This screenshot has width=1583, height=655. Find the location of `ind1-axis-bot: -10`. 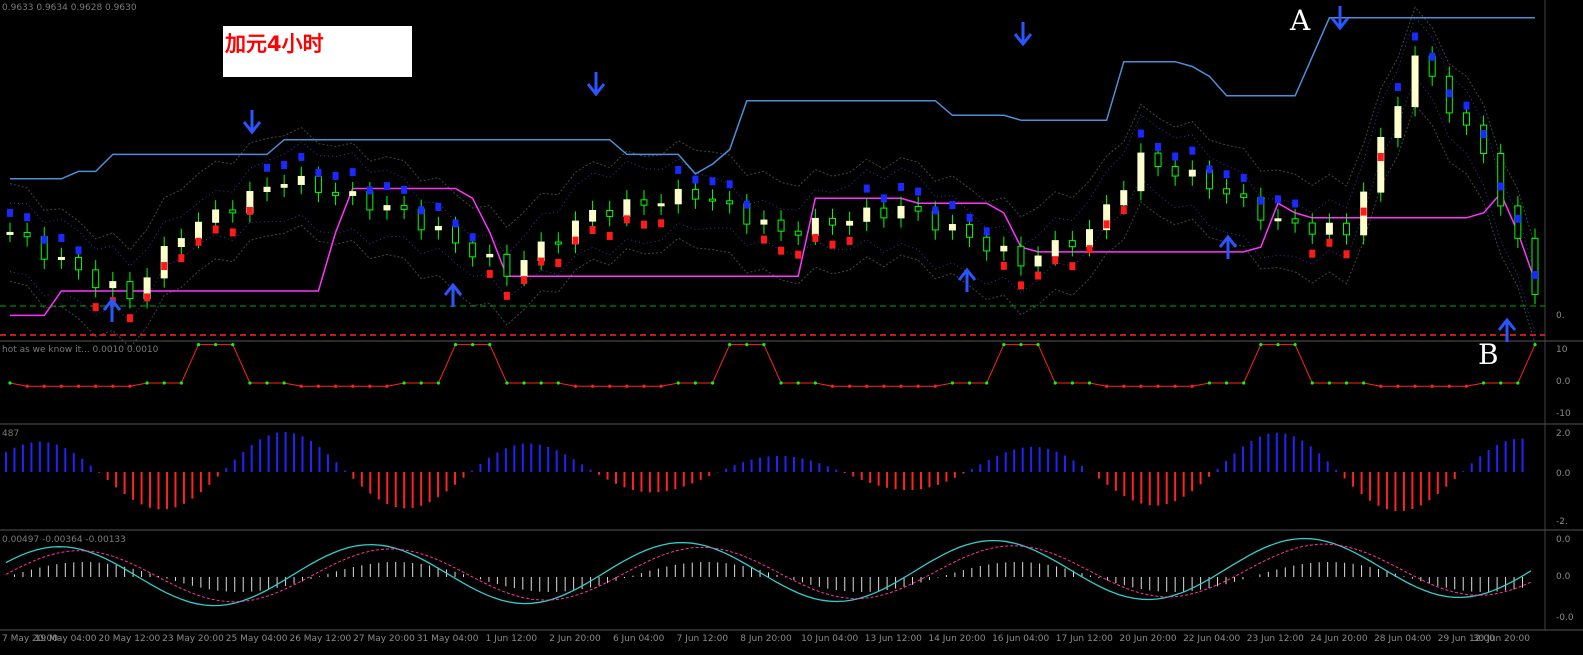

ind1-axis-bot: -10 is located at coordinates (1563, 414).